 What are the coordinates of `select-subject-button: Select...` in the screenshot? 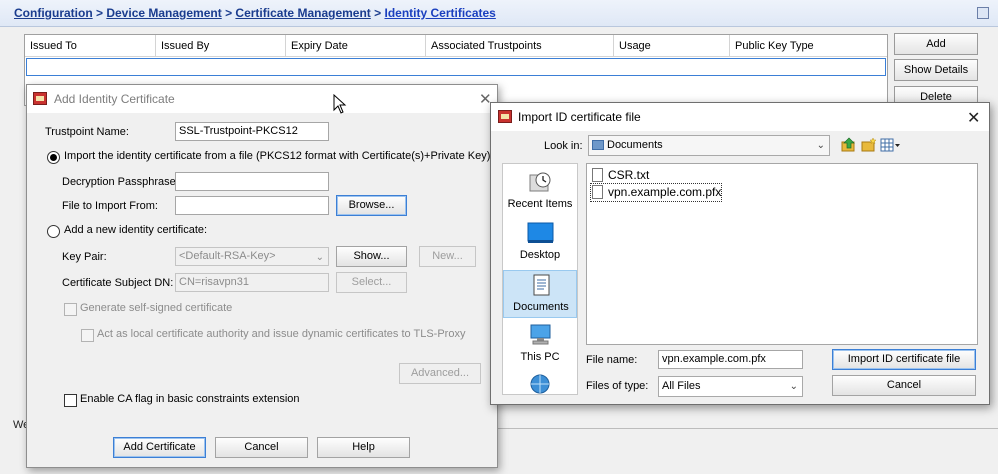 It's located at (371, 282).